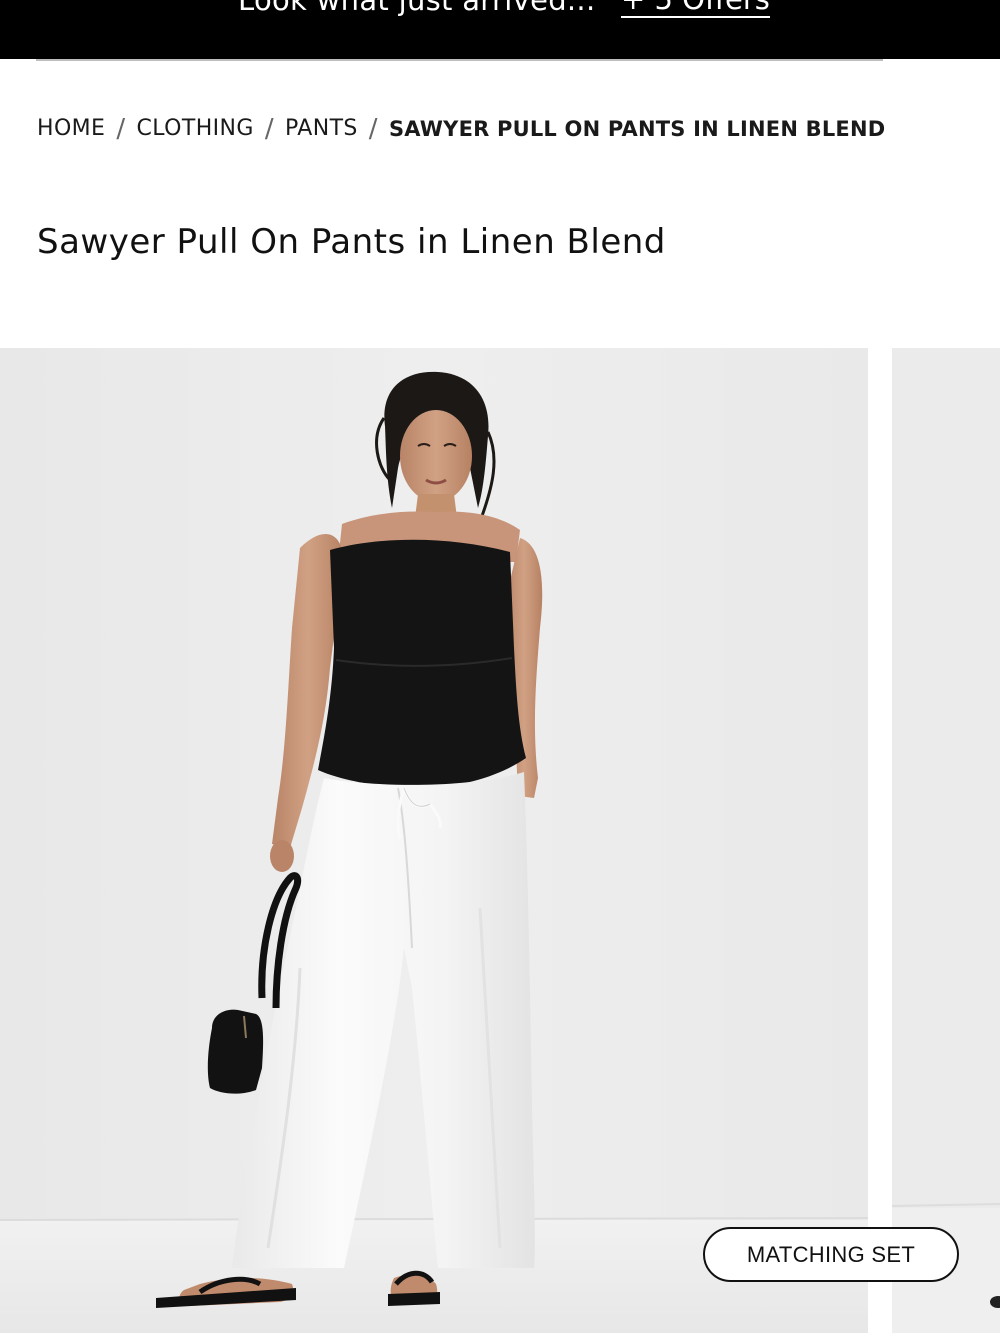 Image resolution: width=1000 pixels, height=1333 pixels. What do you see at coordinates (946, 840) in the screenshot?
I see `next-product-image` at bounding box center [946, 840].